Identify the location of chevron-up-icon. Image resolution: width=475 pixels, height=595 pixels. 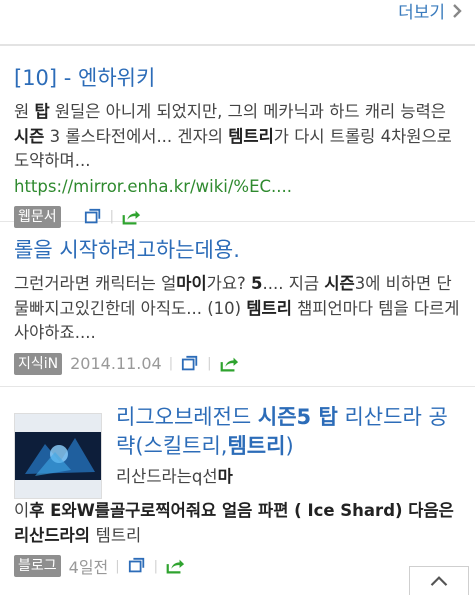
(439, 581).